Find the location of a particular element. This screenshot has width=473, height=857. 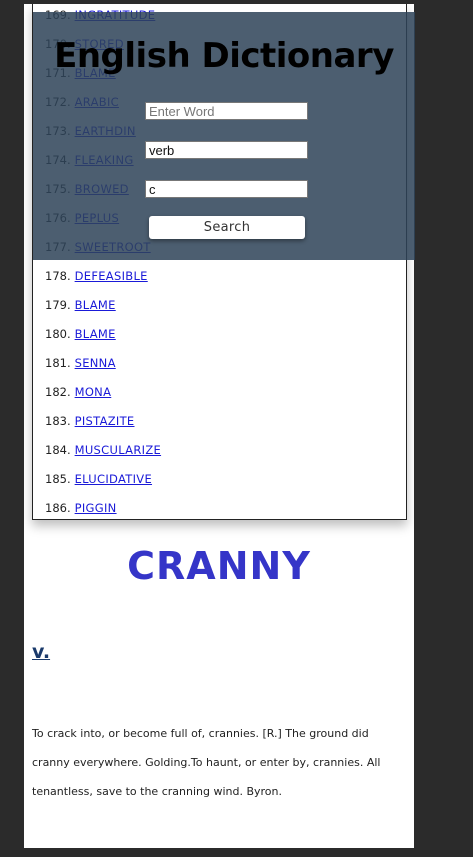

word-link: MUSCULARIZE is located at coordinates (118, 450).